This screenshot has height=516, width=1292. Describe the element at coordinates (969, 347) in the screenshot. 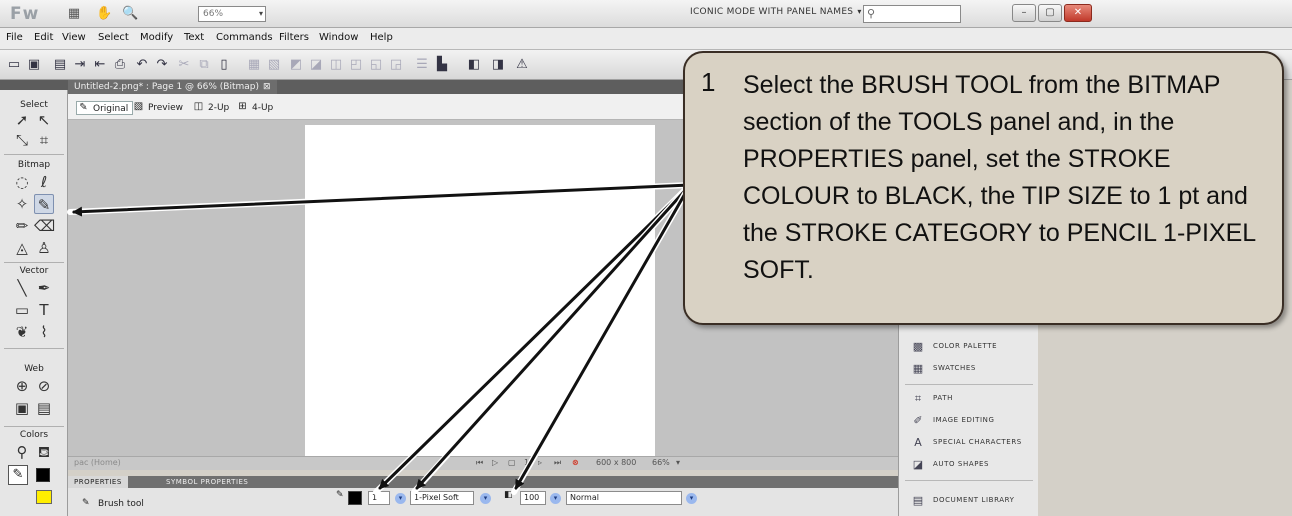

I see `panel-color-palette: ▩ COLOR PALETTE` at that location.